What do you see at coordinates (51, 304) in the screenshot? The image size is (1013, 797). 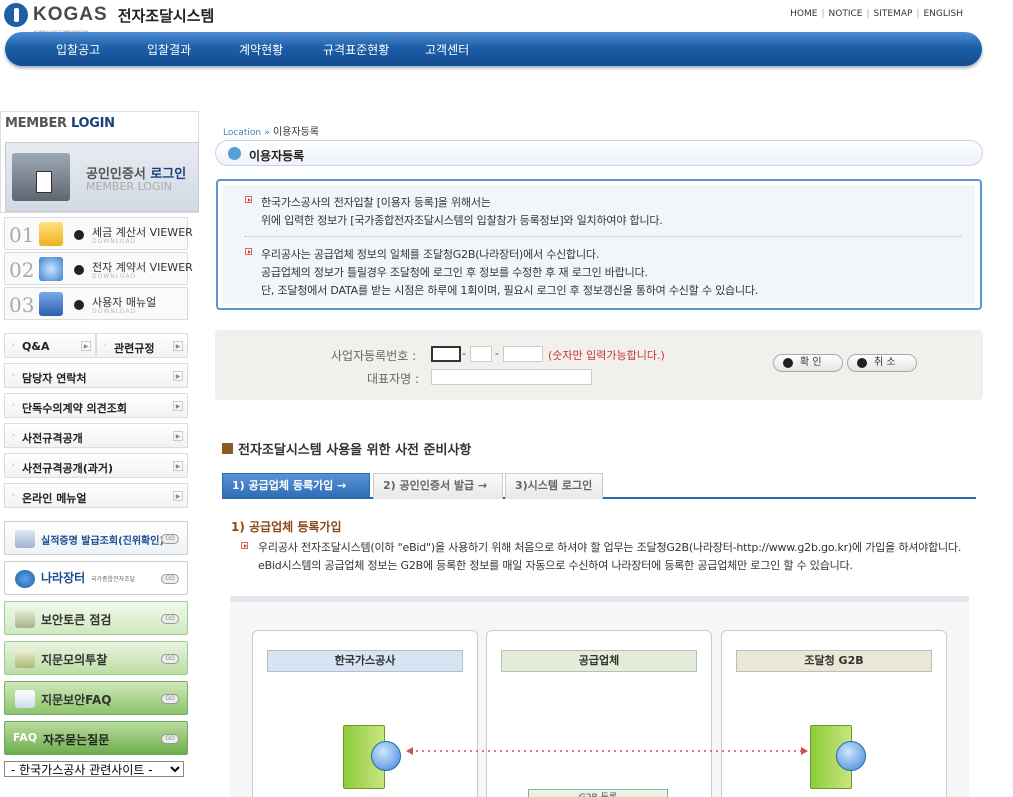 I see `manual-book-icon` at bounding box center [51, 304].